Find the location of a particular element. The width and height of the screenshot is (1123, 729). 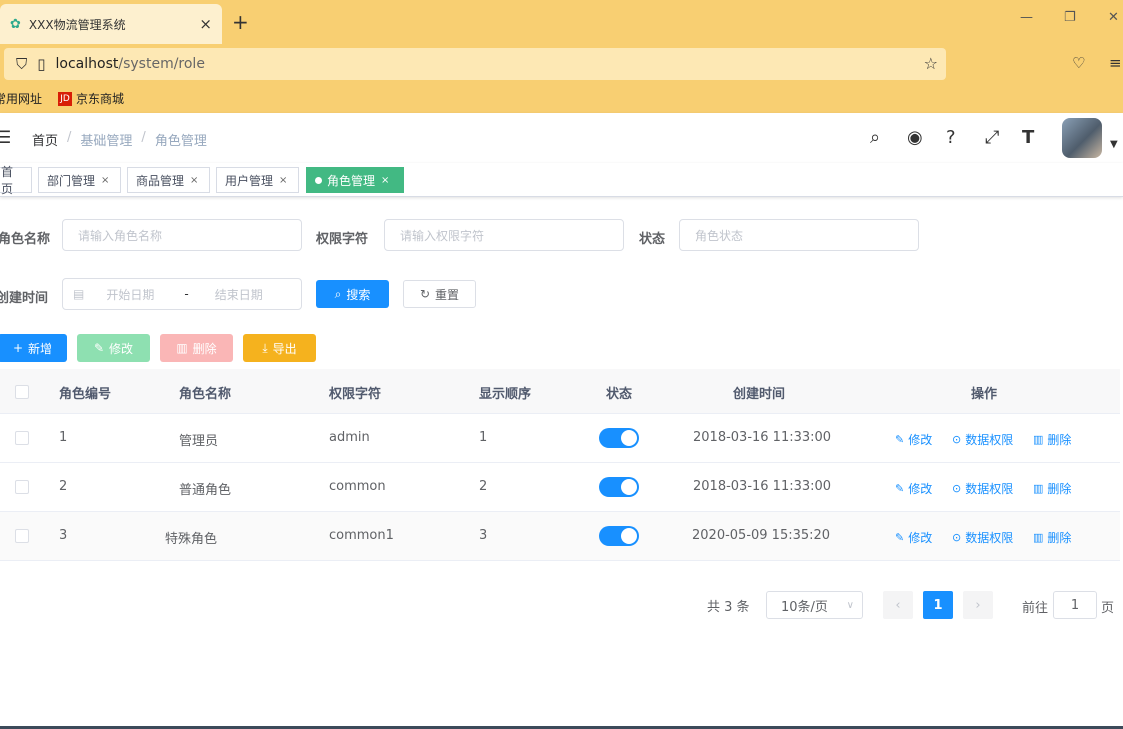

browser-tab-strip: ✿ XXX物流管理系统 × + — ❐ ✕ is located at coordinates (561, 22).